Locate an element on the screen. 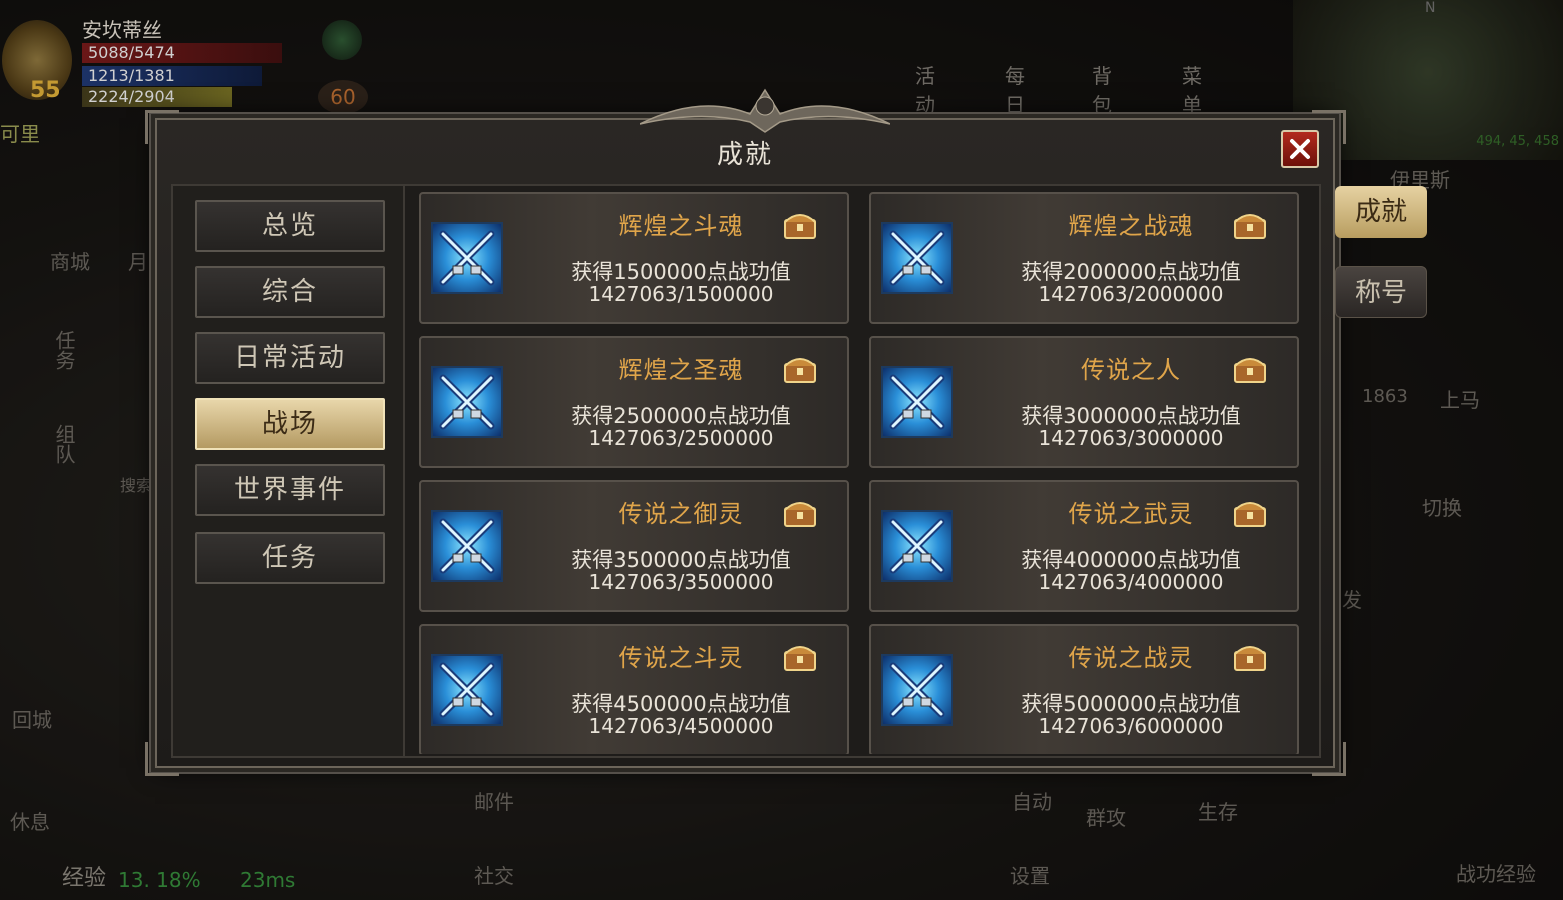 Image resolution: width=1563 pixels, height=900 pixels. panel-title: 成就 is located at coordinates (744, 155).